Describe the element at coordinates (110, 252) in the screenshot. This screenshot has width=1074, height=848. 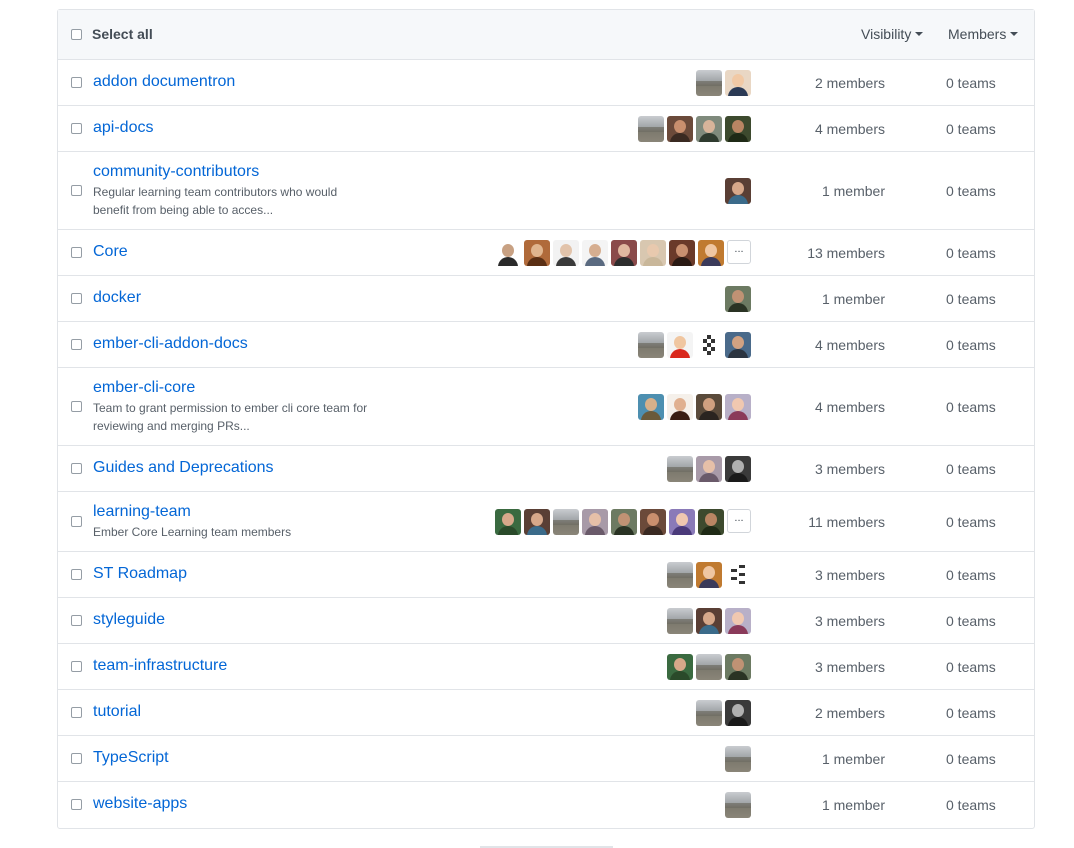
I see `team-name-link: Core` at that location.